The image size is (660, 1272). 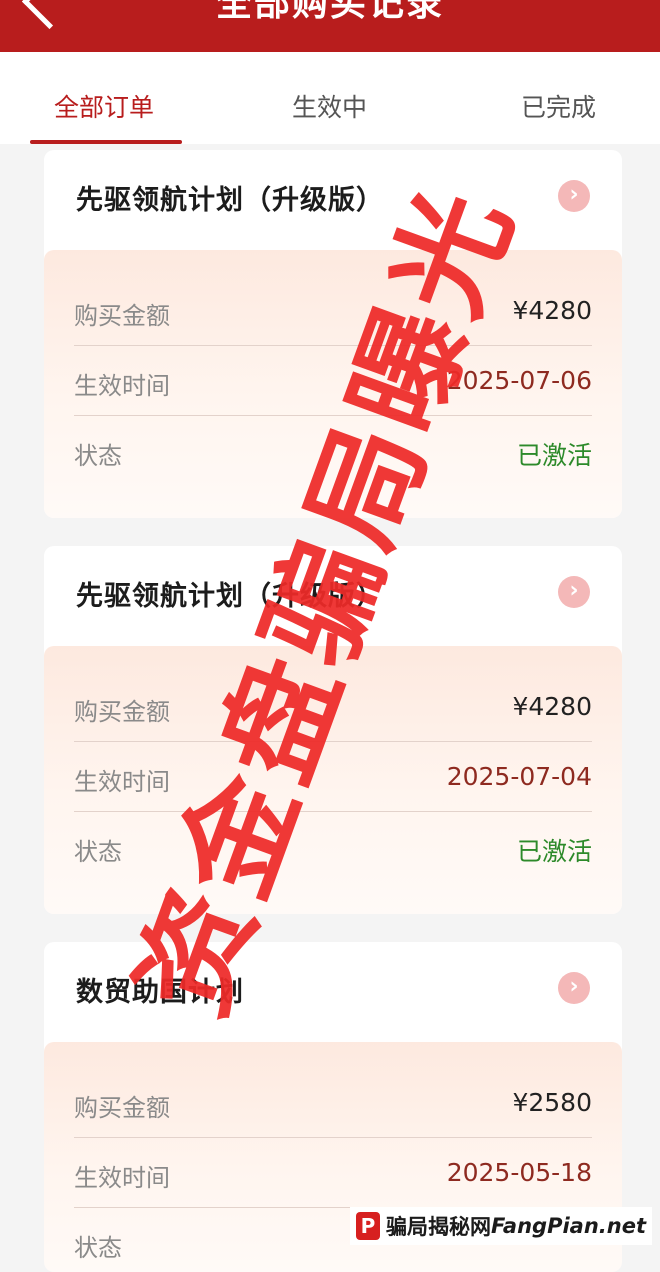 What do you see at coordinates (333, 1103) in the screenshot?
I see `amount-row: 购买金额 ¥2580` at bounding box center [333, 1103].